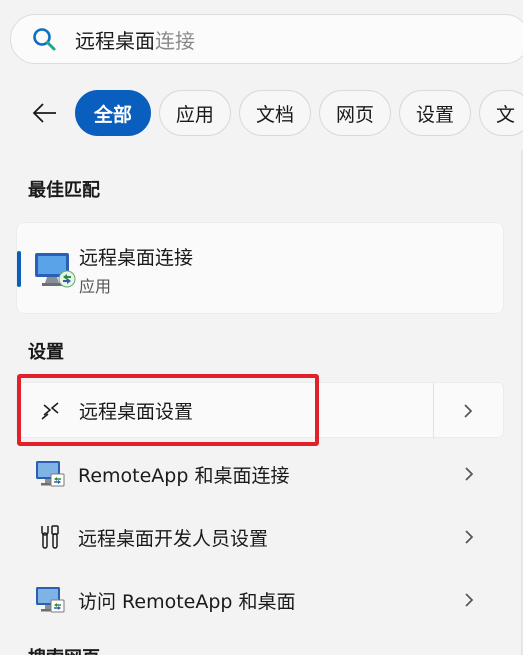 Image resolution: width=523 pixels, height=655 pixels. What do you see at coordinates (434, 113) in the screenshot?
I see `filter-chip-settings: 设置` at bounding box center [434, 113].